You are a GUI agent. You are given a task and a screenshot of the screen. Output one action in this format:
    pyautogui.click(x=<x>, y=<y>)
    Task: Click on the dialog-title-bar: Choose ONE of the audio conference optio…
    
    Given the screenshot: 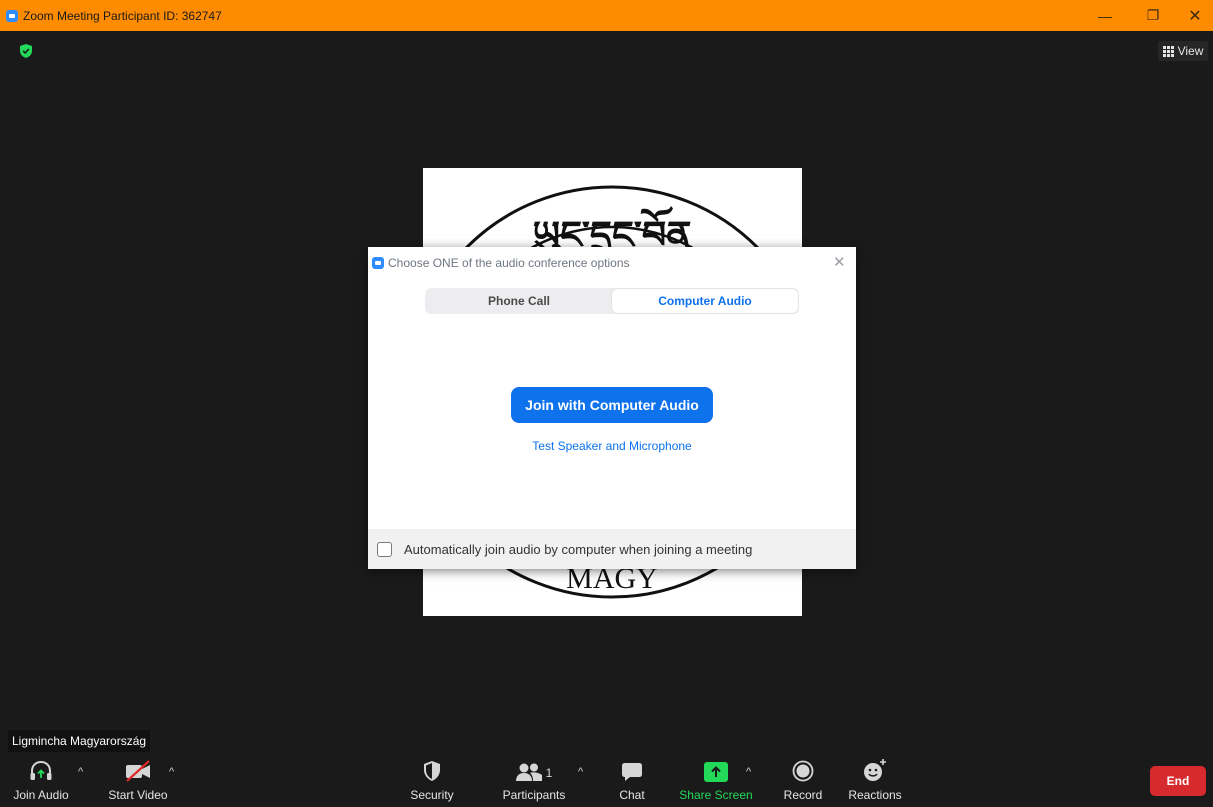 What is the action you would take?
    pyautogui.click(x=501, y=263)
    